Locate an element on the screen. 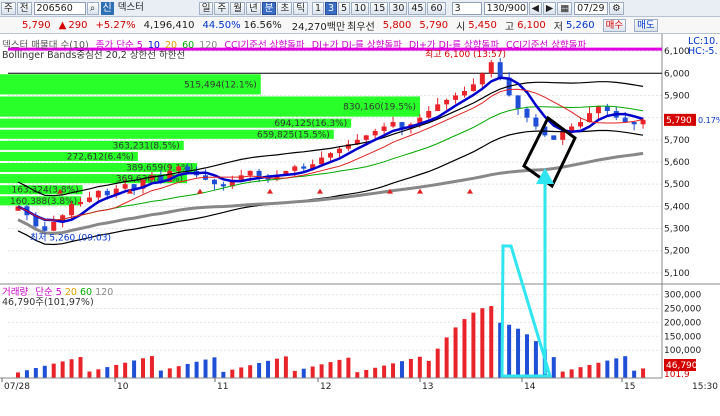 The image size is (720, 416). range-field: 130/900 is located at coordinates (505, 8).